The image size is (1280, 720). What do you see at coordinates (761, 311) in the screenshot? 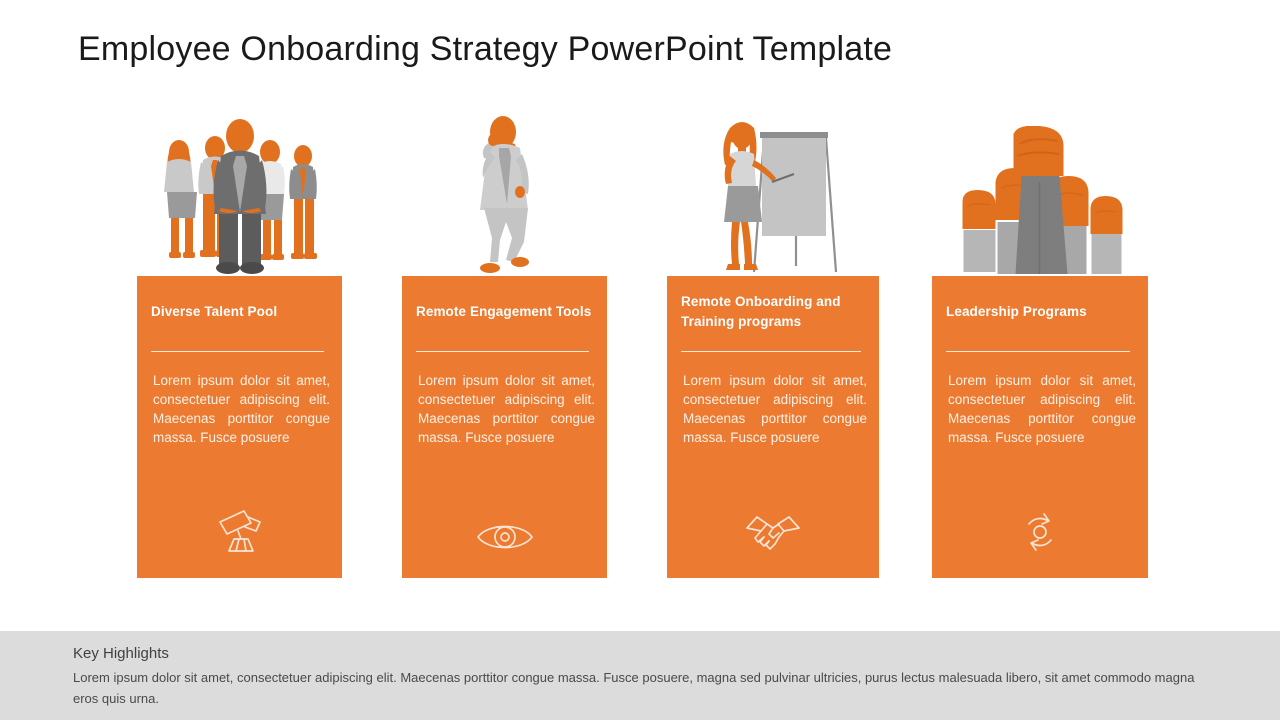
I see `card-3-heading: Remote Onboarding and Training programs` at bounding box center [761, 311].